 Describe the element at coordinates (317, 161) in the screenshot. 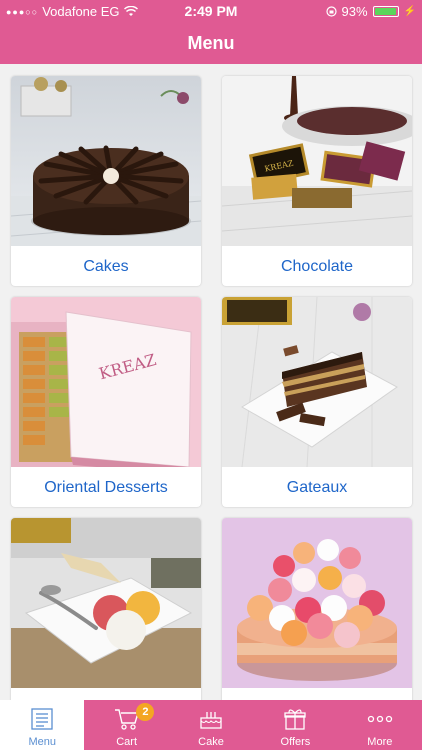

I see `chocolate-photo: KREAZ` at that location.